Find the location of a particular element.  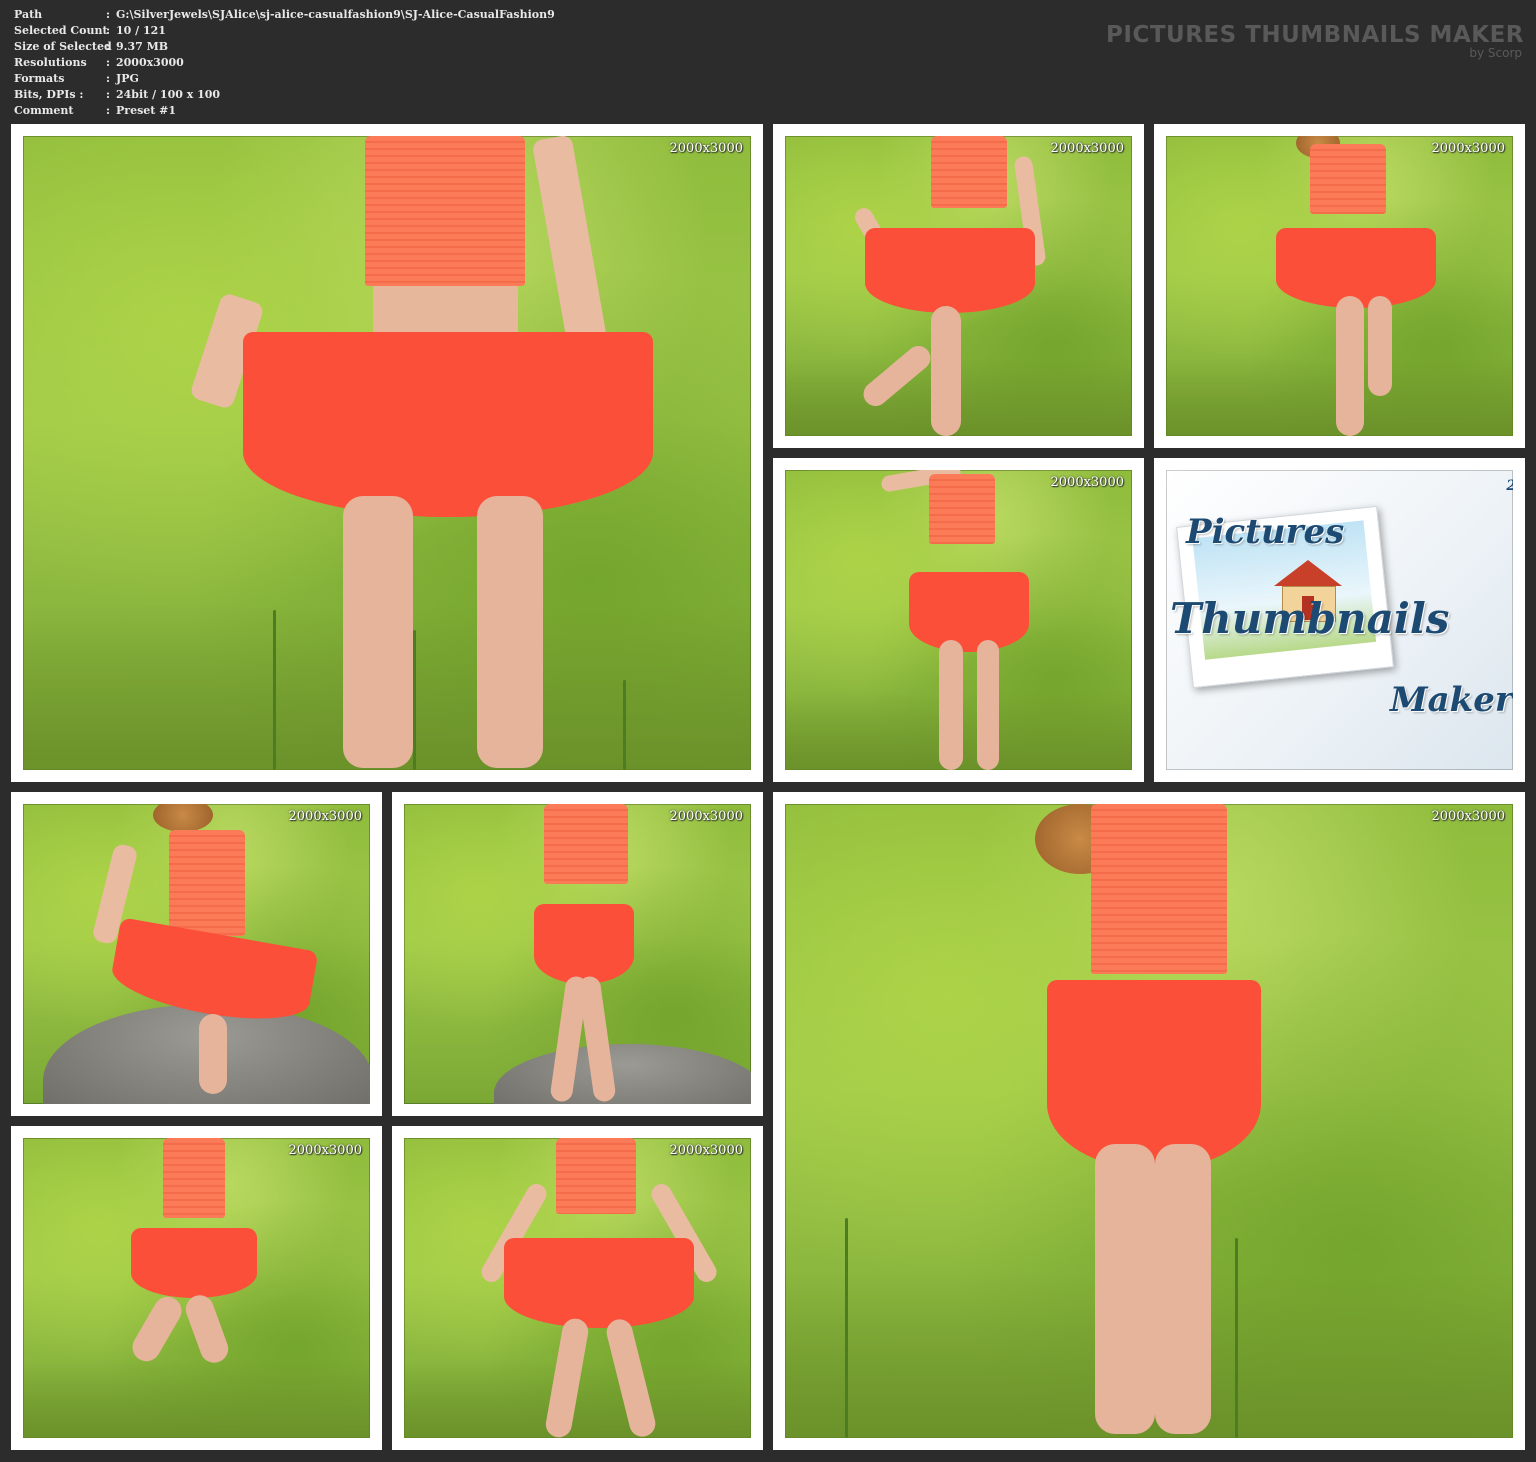

hair is located at coordinates (183, 818).